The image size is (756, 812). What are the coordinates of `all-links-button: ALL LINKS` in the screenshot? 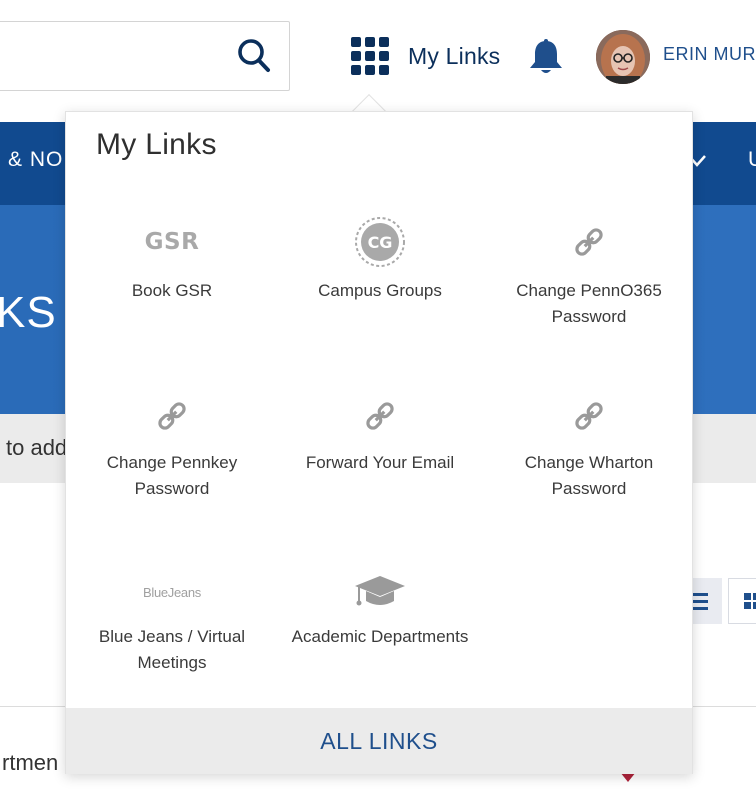 It's located at (379, 741).